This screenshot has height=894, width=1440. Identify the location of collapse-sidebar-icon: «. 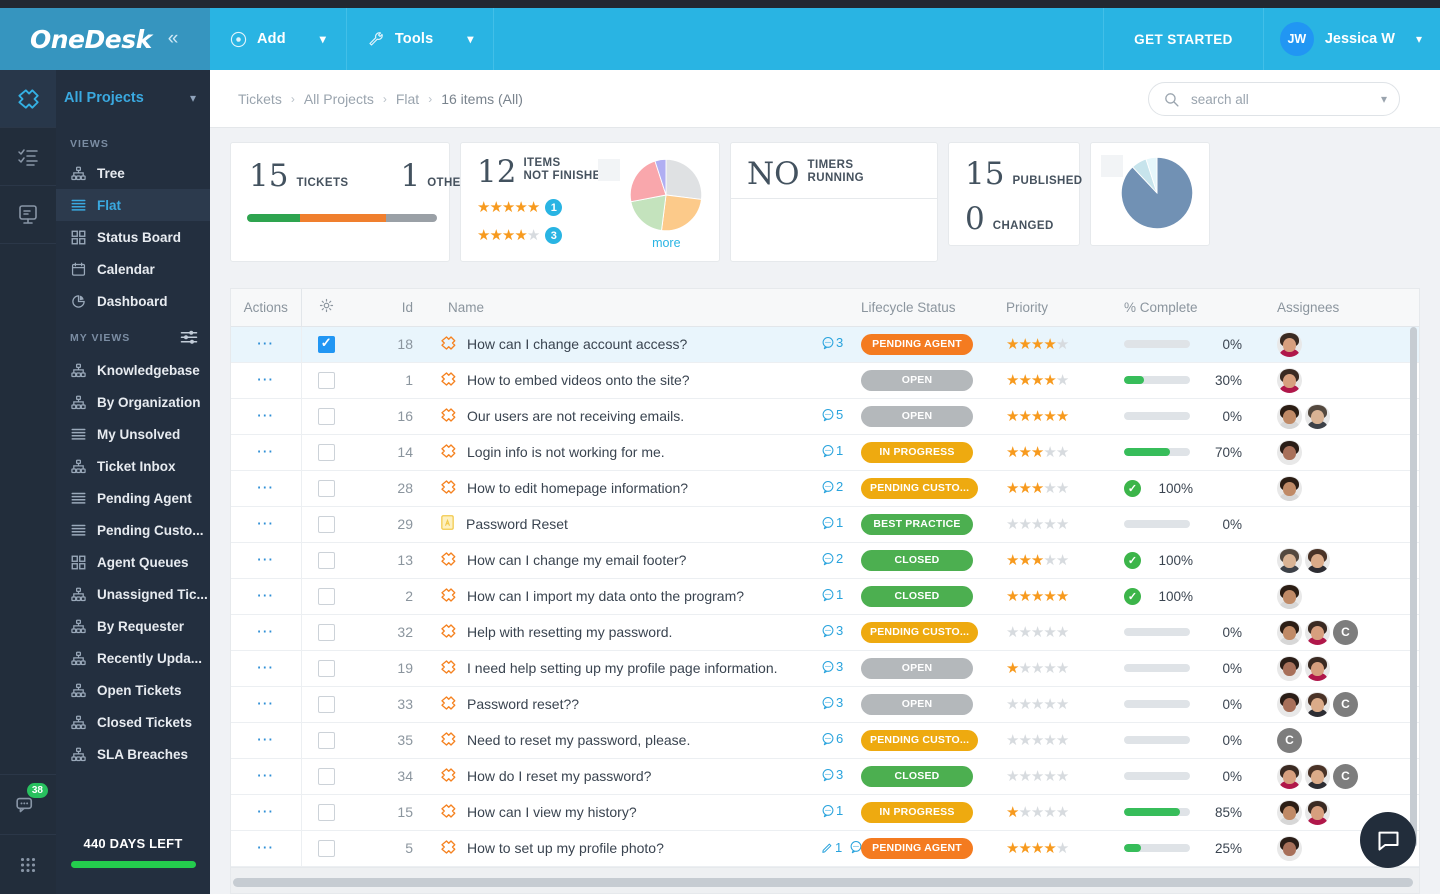
(173, 39).